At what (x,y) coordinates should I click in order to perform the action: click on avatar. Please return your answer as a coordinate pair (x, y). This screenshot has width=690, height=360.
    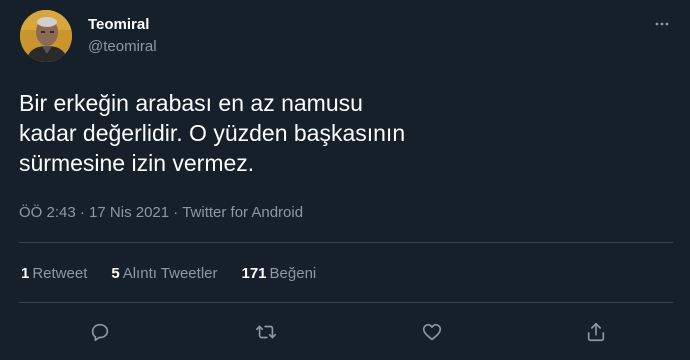
    Looking at the image, I should click on (46, 36).